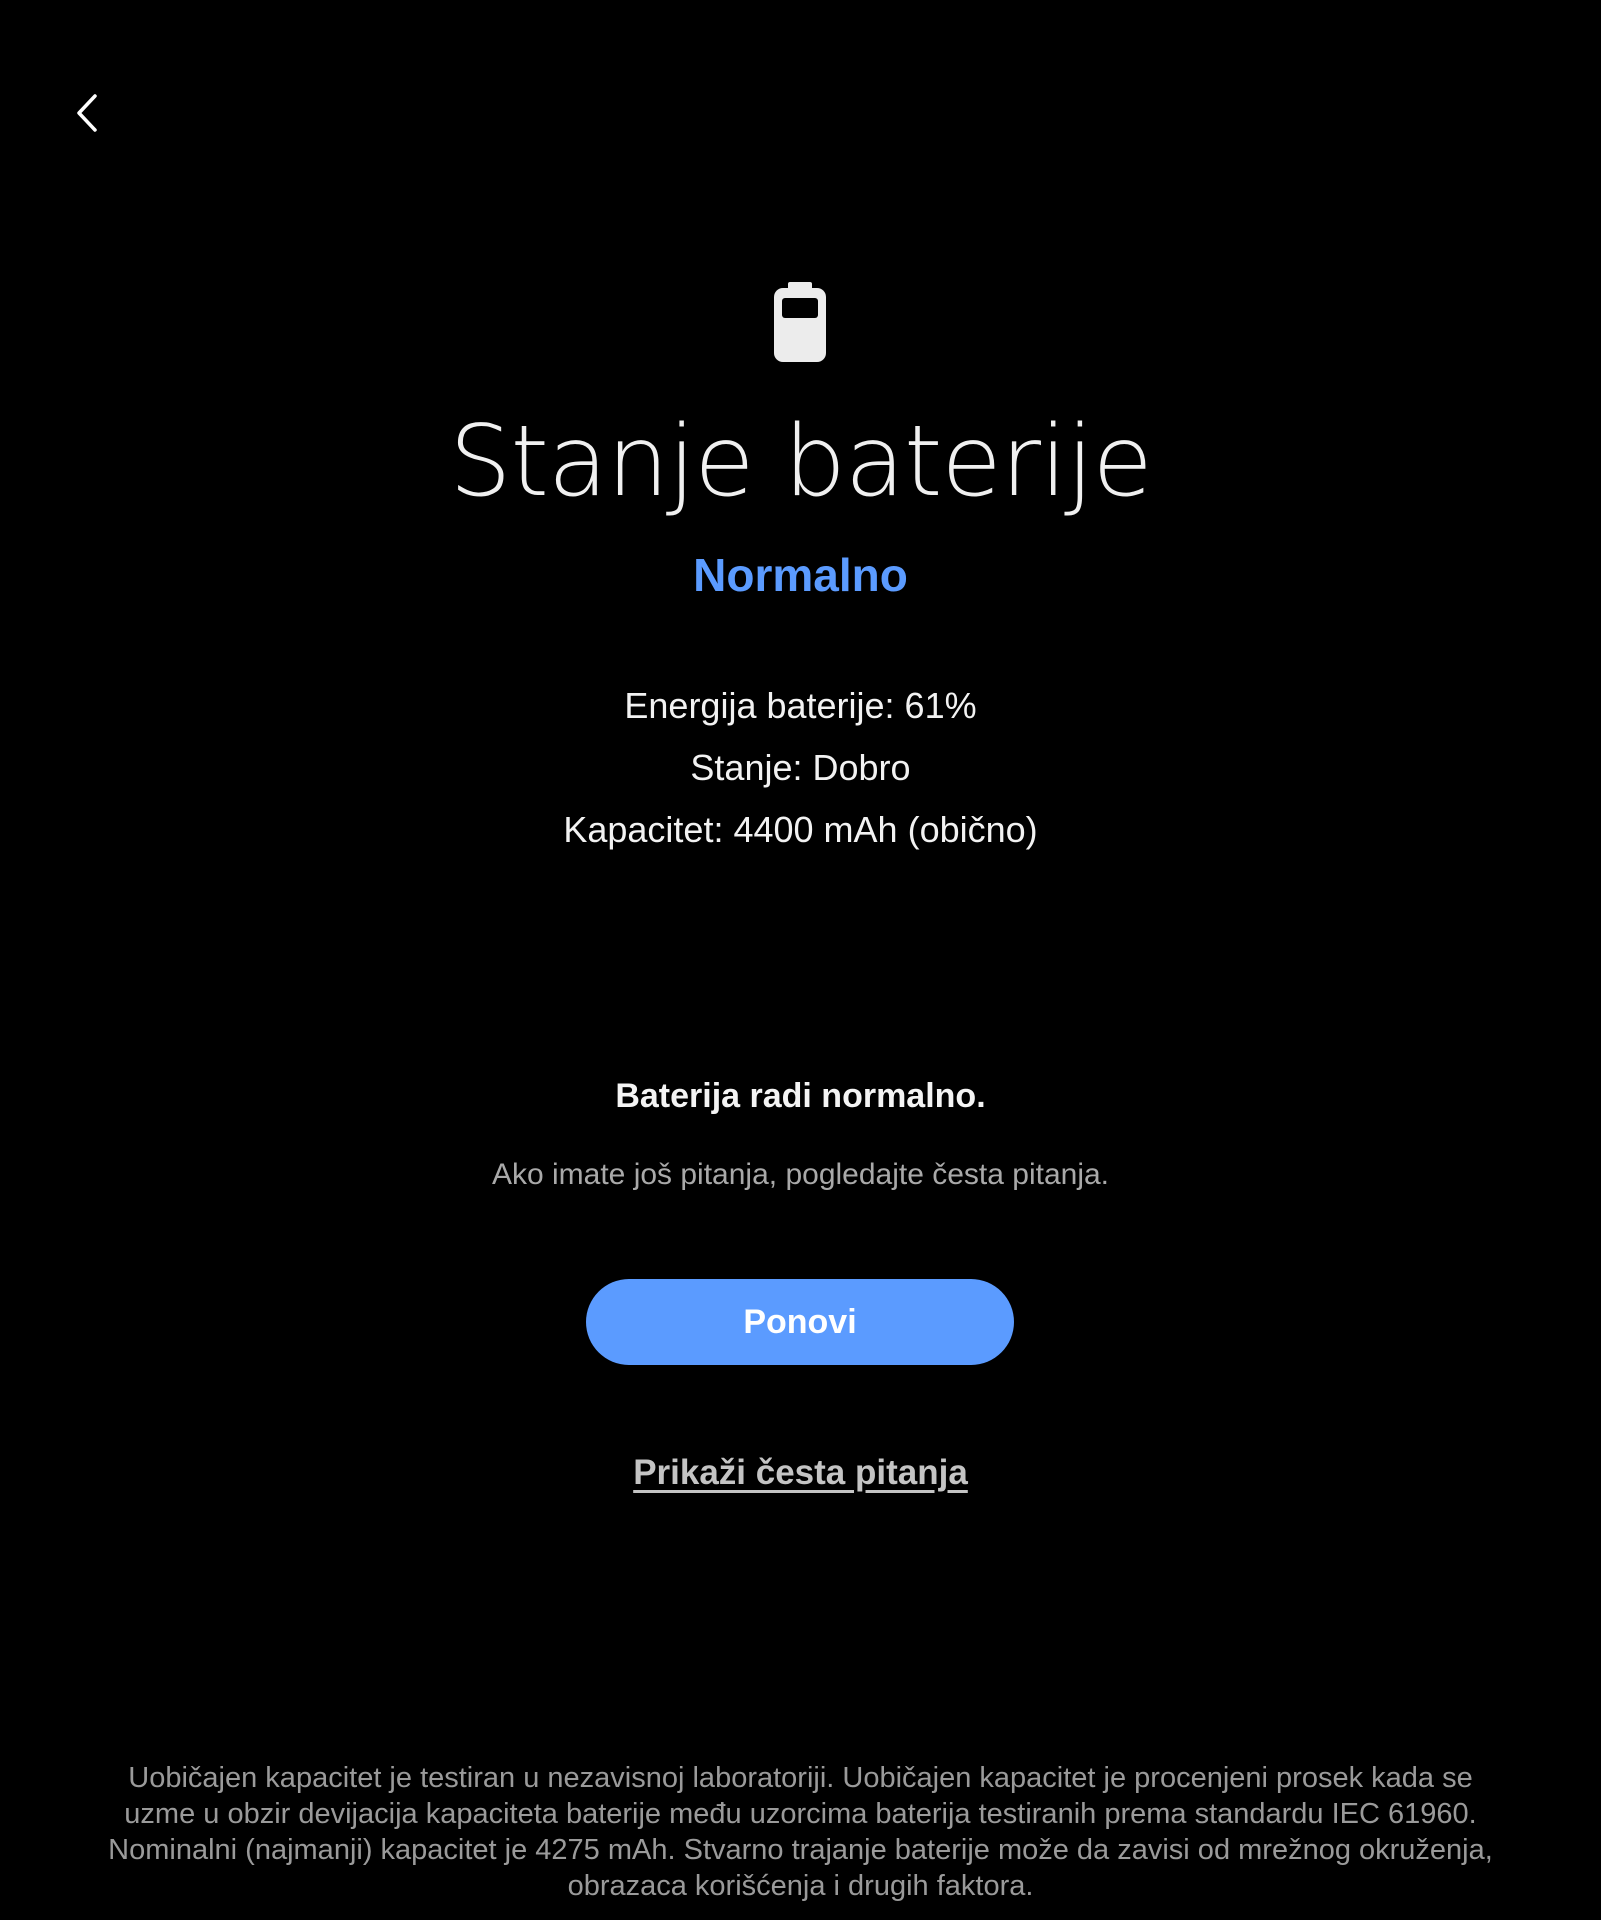 The image size is (1601, 1920). What do you see at coordinates (801, 462) in the screenshot?
I see `page-title: Stanje baterije` at bounding box center [801, 462].